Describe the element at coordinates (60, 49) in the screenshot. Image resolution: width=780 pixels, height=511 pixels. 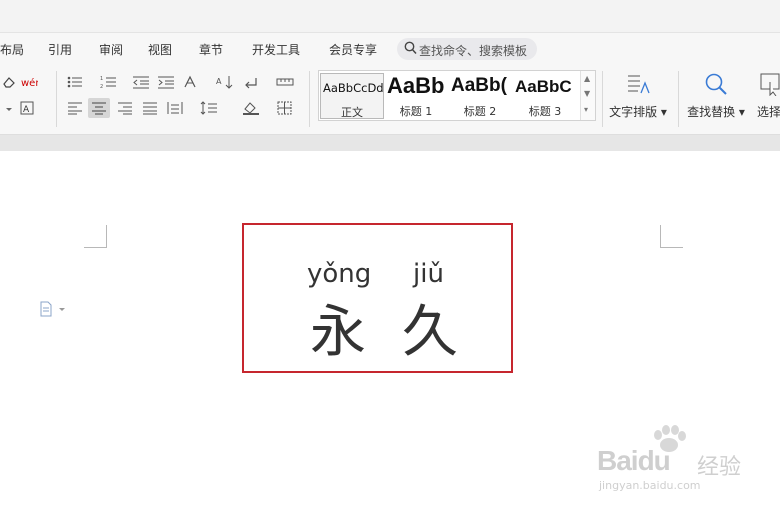
I see `menu-references: 引用` at that location.